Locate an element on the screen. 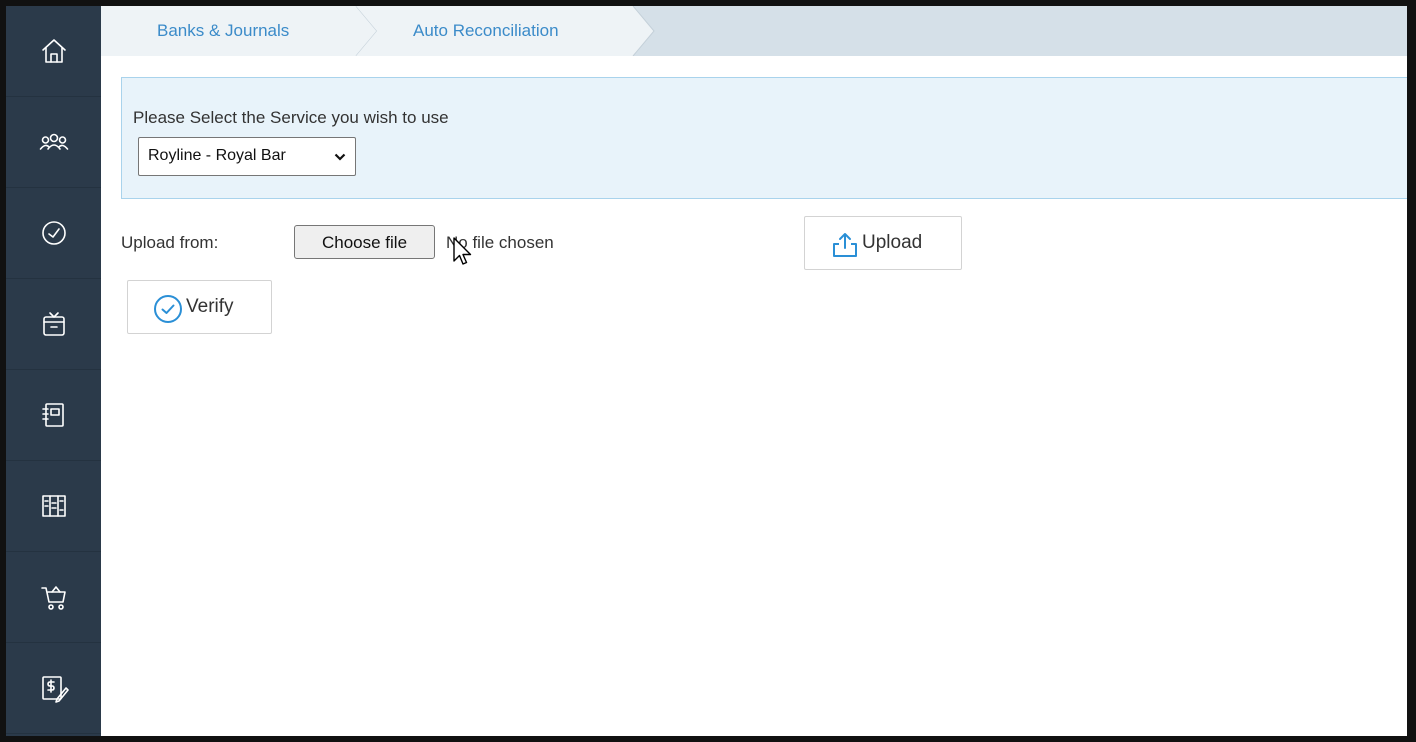 The height and width of the screenshot is (742, 1416). reports-icon is located at coordinates (53, 506).